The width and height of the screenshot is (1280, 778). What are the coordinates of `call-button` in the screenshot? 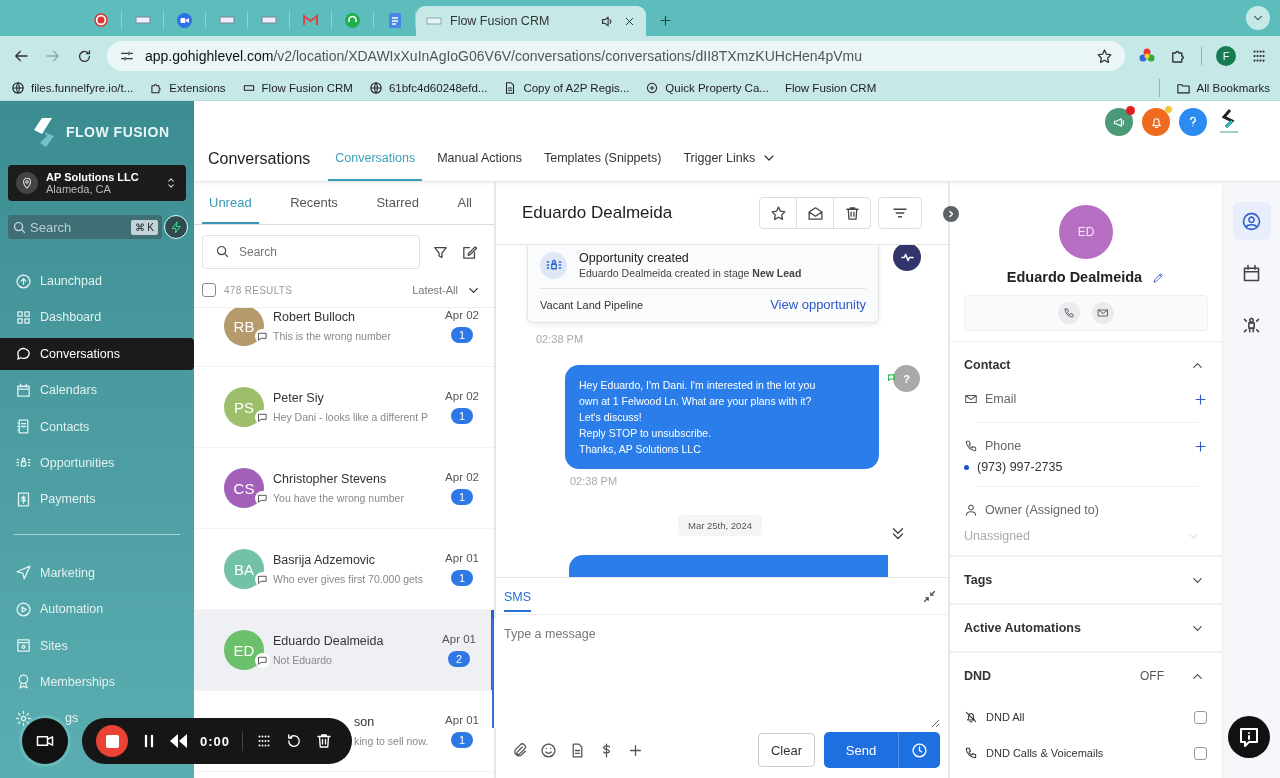 It's located at (1069, 313).